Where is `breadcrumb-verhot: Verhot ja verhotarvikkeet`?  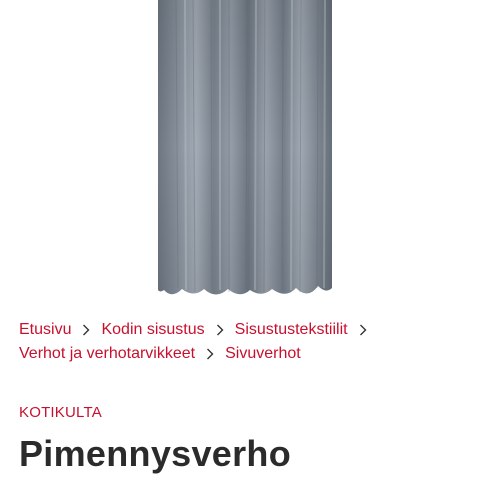
breadcrumb-verhot: Verhot ja verhotarvikkeet is located at coordinates (107, 354).